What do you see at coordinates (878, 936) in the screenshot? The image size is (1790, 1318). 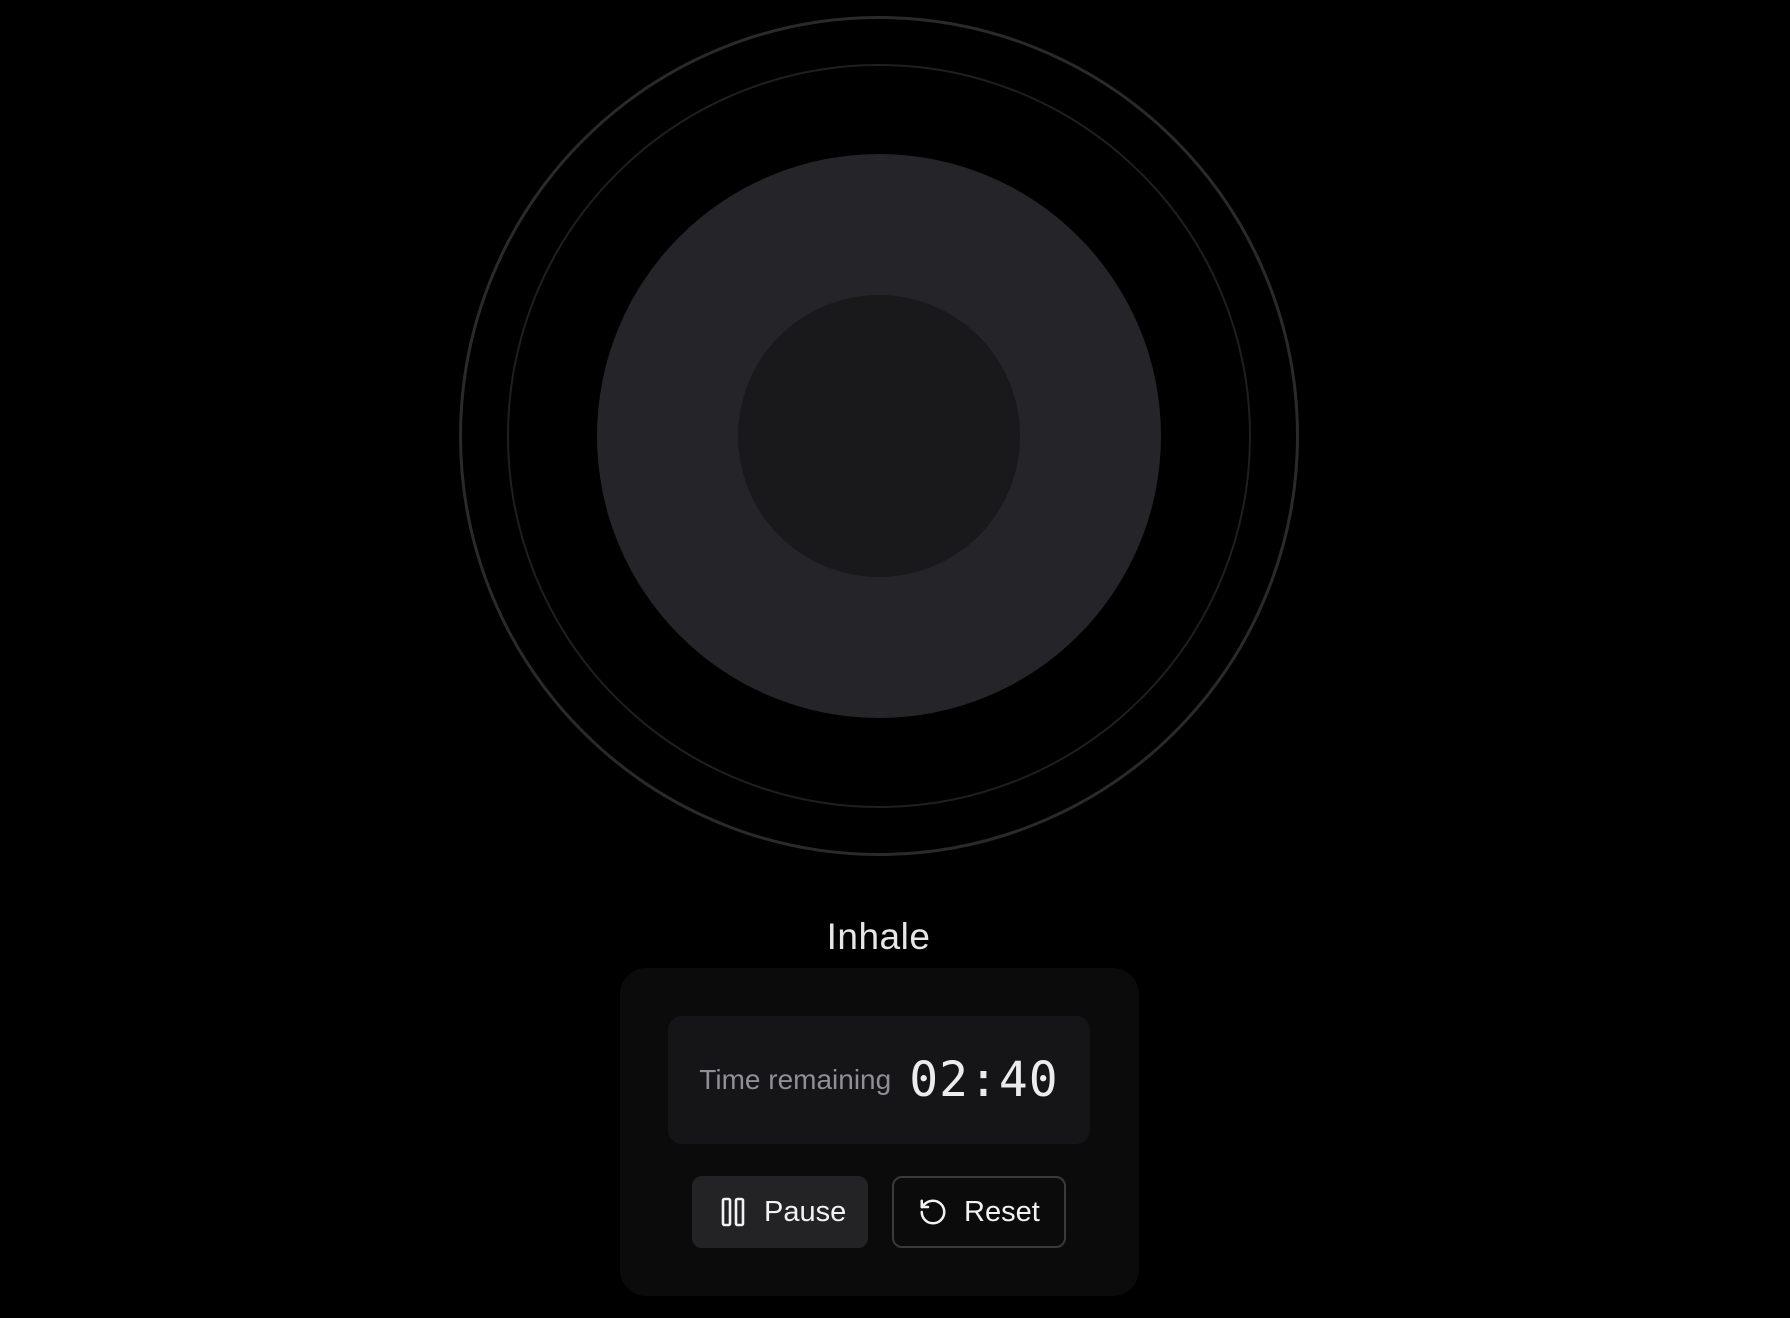 I see `breath-phase-label: Inhale` at bounding box center [878, 936].